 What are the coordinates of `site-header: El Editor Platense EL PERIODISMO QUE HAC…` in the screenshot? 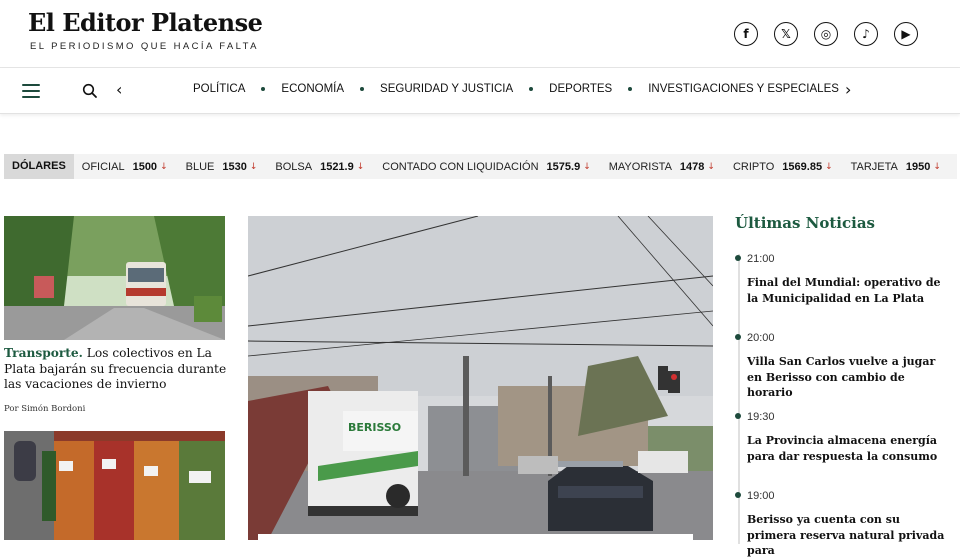 It's located at (480, 34).